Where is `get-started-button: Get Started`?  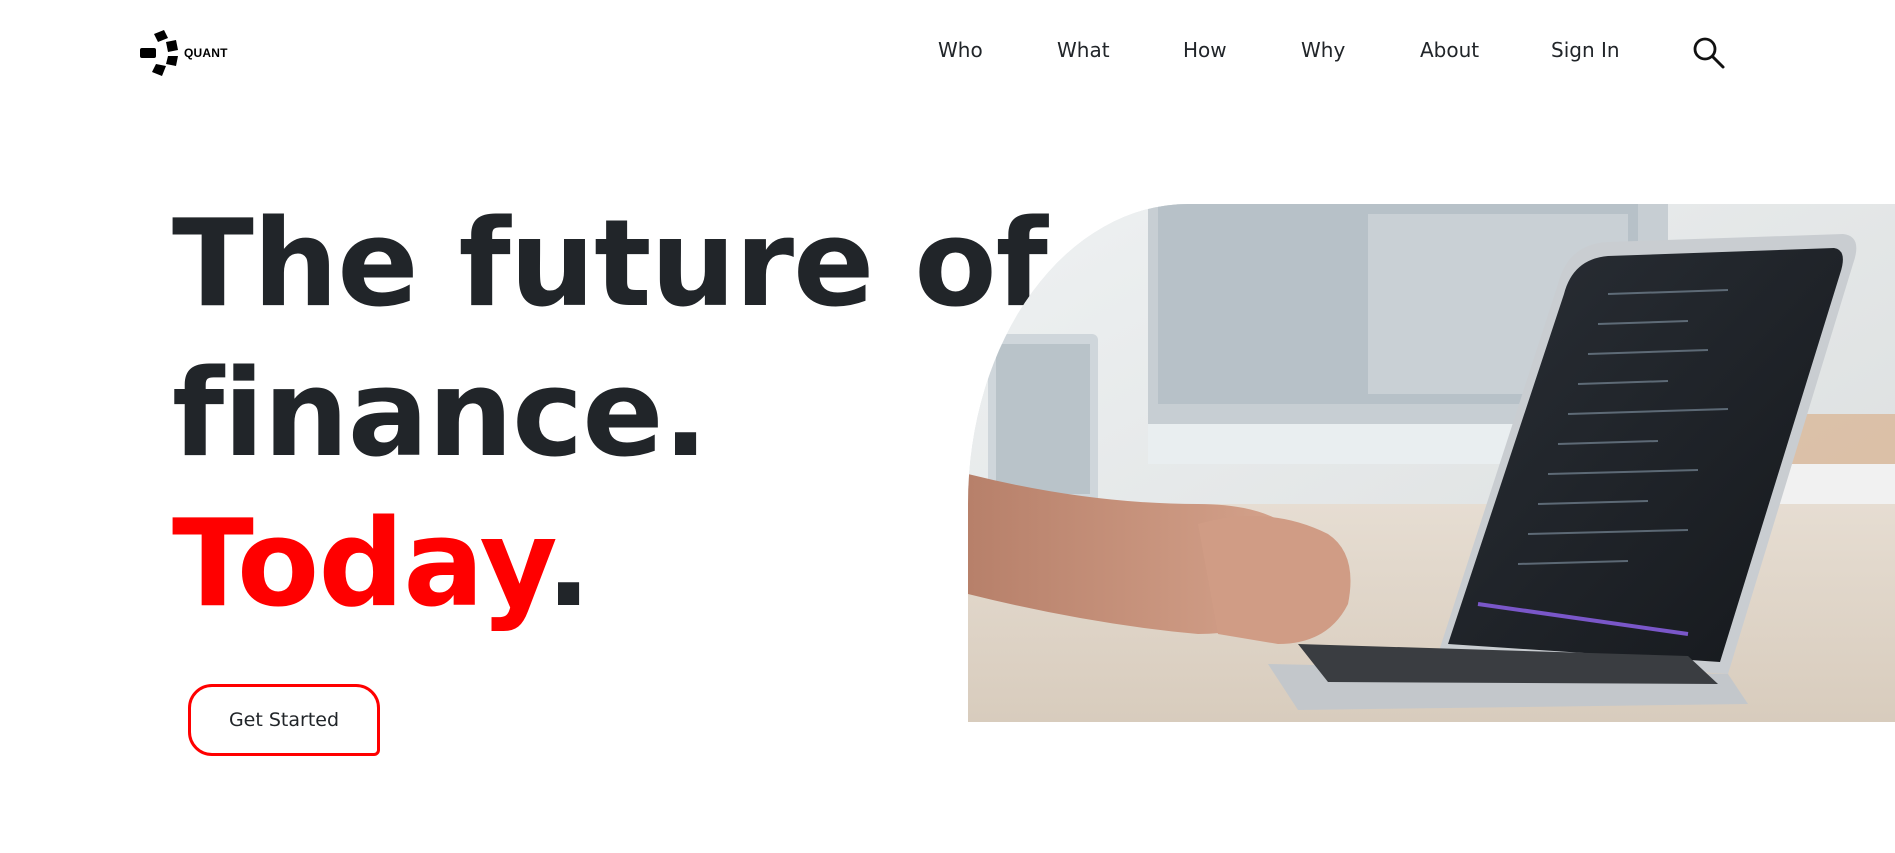
get-started-button: Get Started is located at coordinates (284, 720).